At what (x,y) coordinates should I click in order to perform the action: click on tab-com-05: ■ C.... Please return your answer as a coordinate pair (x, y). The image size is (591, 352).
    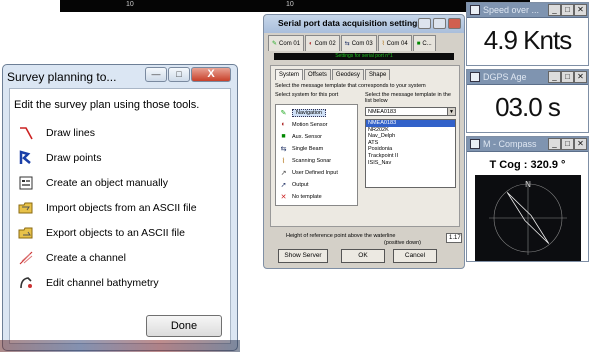
    Looking at the image, I should click on (424, 43).